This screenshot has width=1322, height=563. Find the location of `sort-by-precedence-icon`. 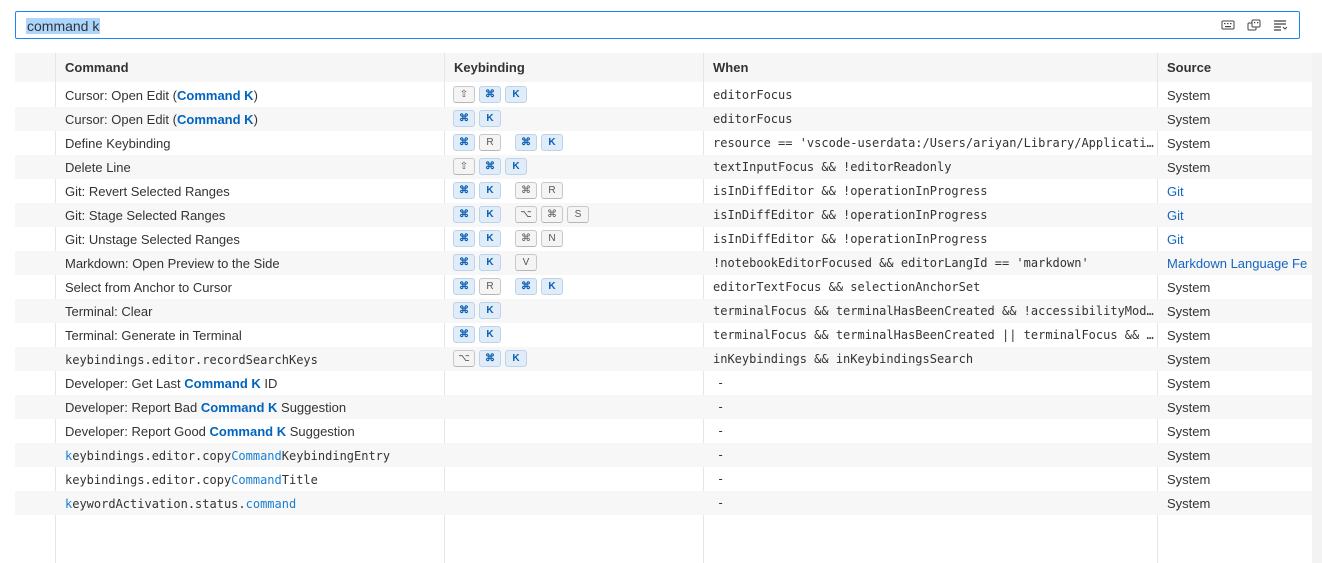

sort-by-precedence-icon is located at coordinates (1280, 25).